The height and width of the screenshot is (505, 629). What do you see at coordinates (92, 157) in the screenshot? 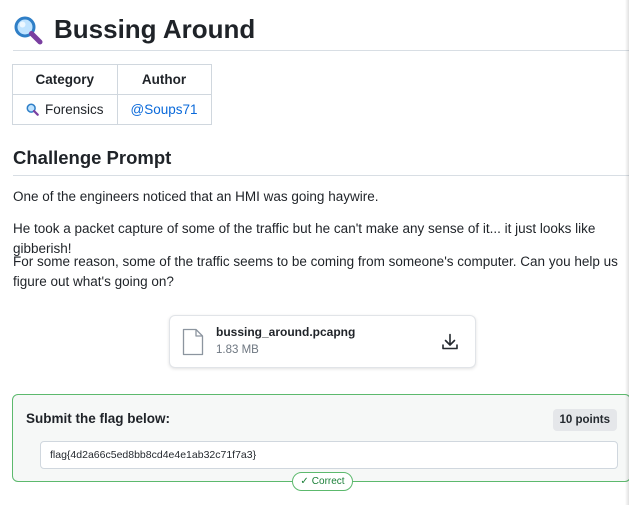
I see `section-heading: Challenge Prompt` at bounding box center [92, 157].